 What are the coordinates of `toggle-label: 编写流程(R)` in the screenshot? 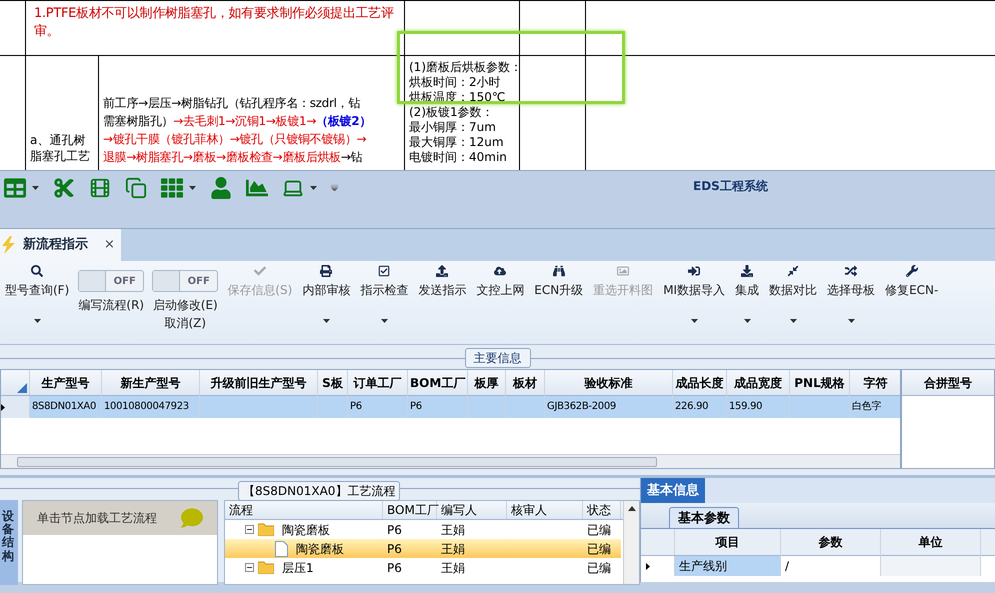 It's located at (111, 305).